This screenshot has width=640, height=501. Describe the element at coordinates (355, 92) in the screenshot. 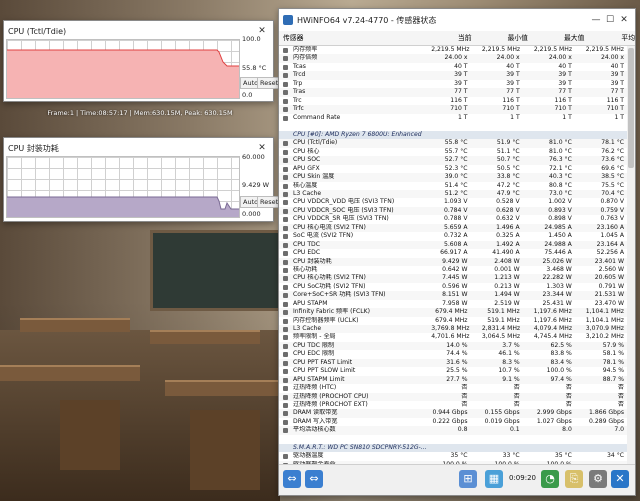

I see `sensor-name: Tras` at that location.